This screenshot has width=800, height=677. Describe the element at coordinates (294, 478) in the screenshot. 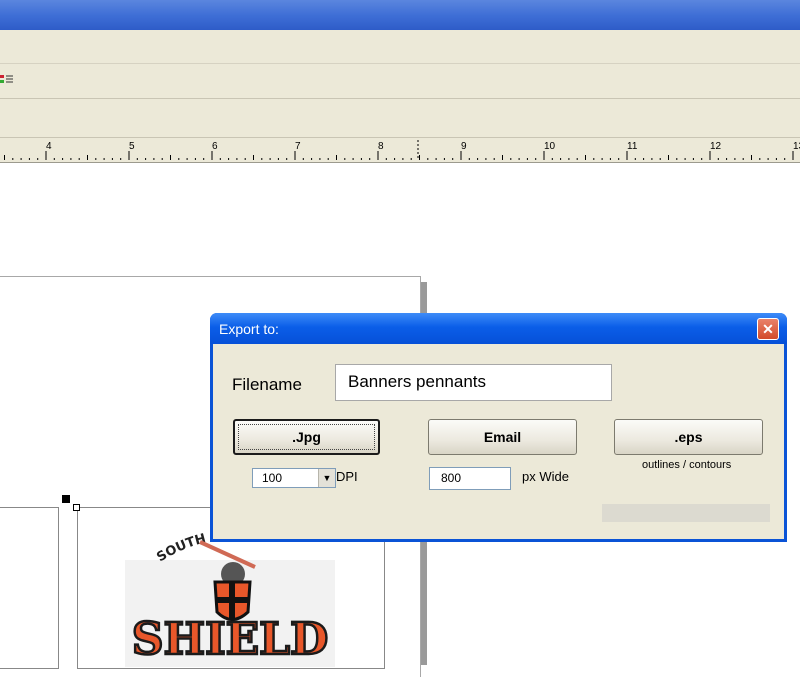

I see `dpi-select: 100 ▼` at that location.